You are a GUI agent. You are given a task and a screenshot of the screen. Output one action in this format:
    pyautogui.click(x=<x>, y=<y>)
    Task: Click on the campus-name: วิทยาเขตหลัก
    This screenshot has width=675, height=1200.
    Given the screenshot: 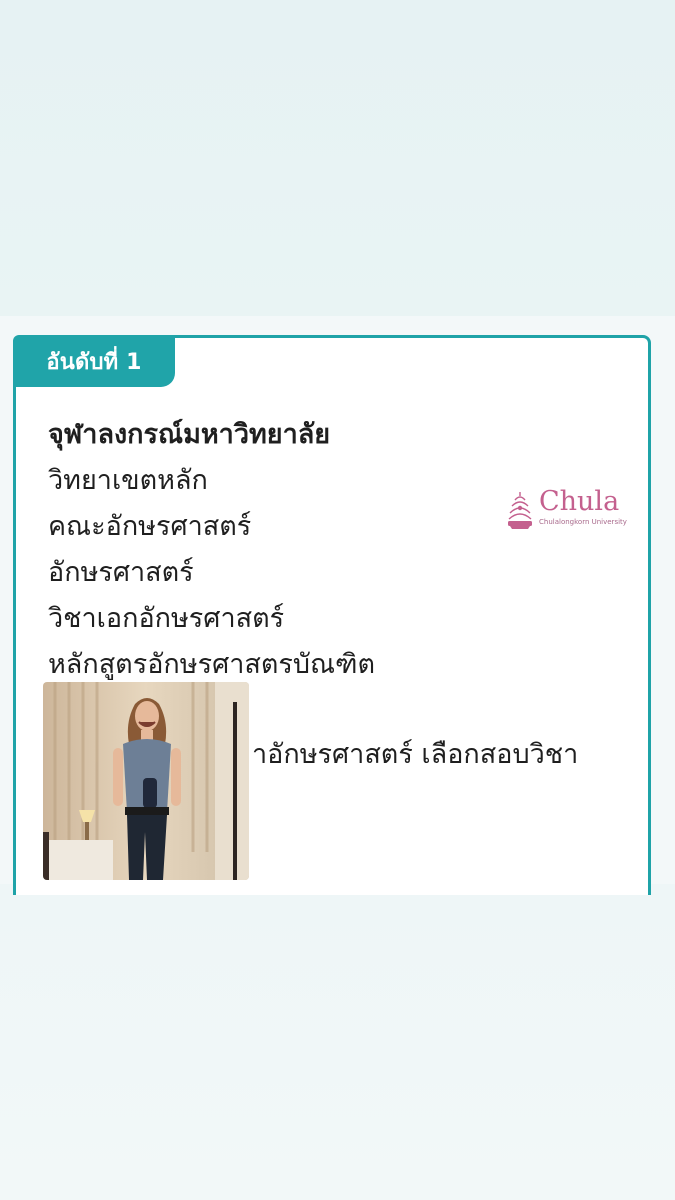 What is the action you would take?
    pyautogui.click(x=128, y=480)
    